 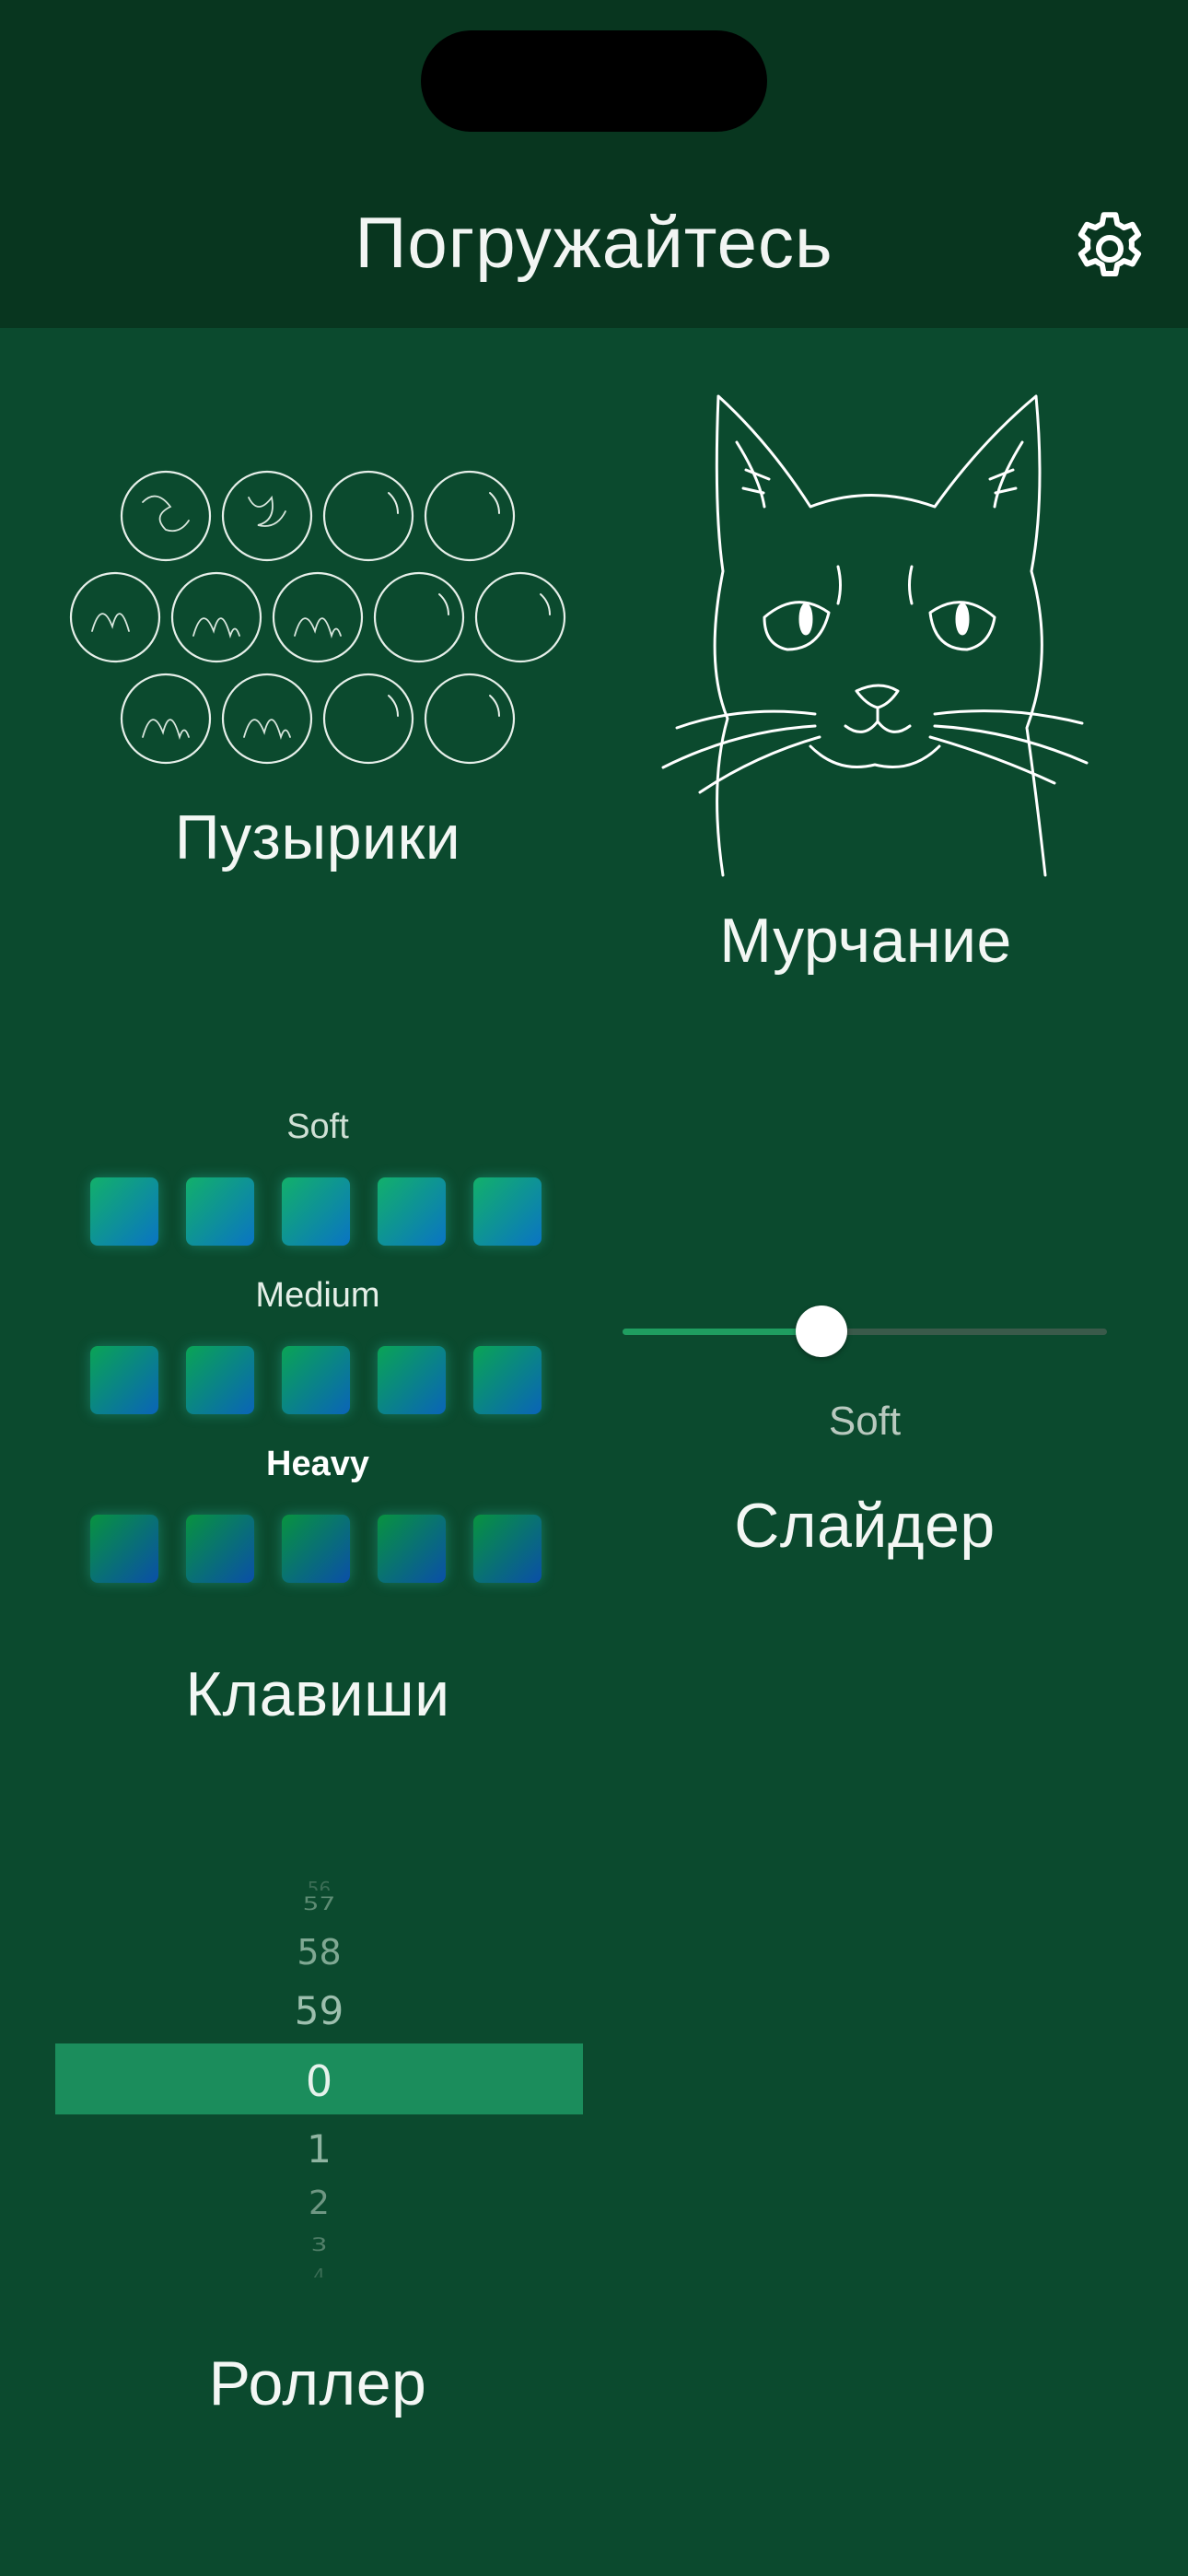 I want to click on roller-number: 2, so click(x=319, y=2203).